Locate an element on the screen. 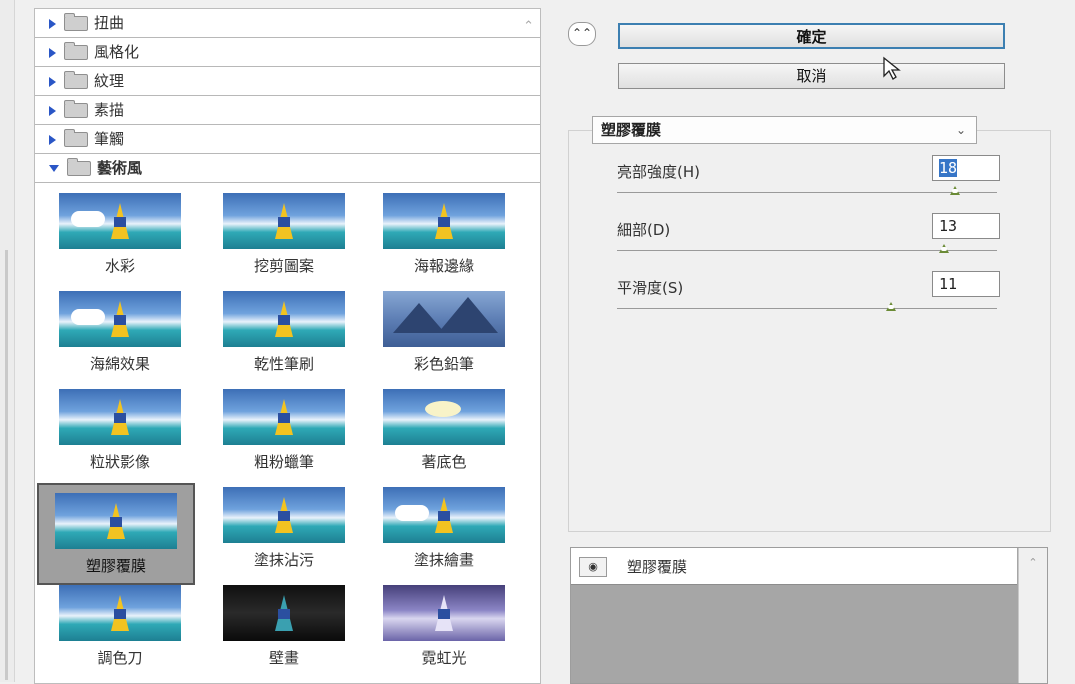 The width and height of the screenshot is (1075, 684). dropdown-value: 塑膠覆膜 is located at coordinates (631, 130).